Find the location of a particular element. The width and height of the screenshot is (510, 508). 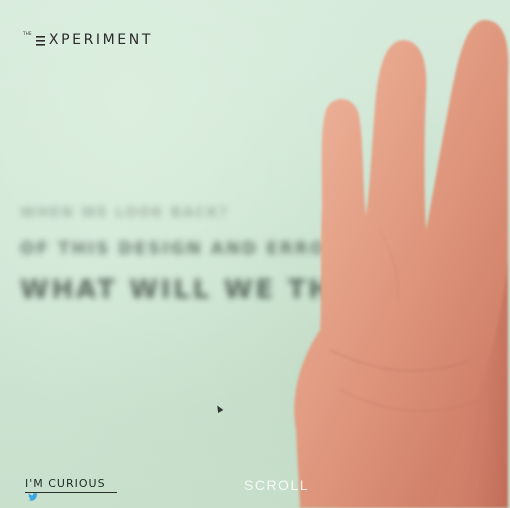

im-curious-link: I'M CURIOUS is located at coordinates (71, 485).